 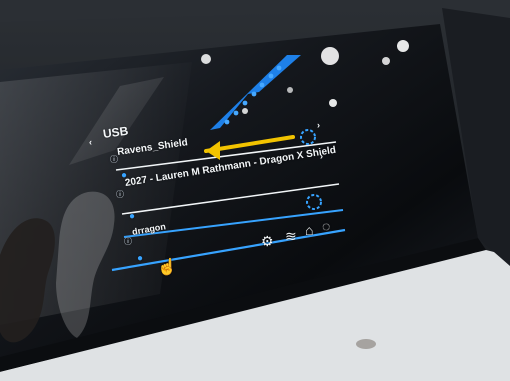 I want to click on file-info-icon-2: ⓘ, so click(x=120, y=194).